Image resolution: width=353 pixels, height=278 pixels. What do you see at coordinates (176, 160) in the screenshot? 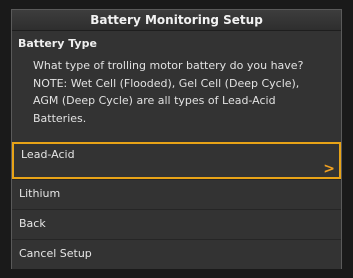
I see `menu-item-lead-acid: Lead-Acid >` at bounding box center [176, 160].